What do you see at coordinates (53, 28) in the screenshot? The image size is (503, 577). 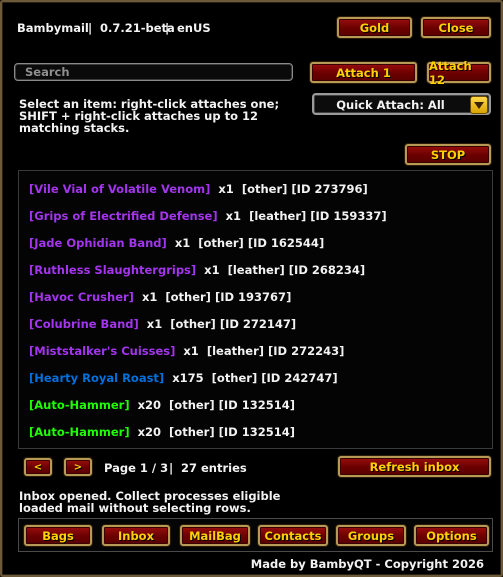 I see `app-name: Bambymail` at bounding box center [53, 28].